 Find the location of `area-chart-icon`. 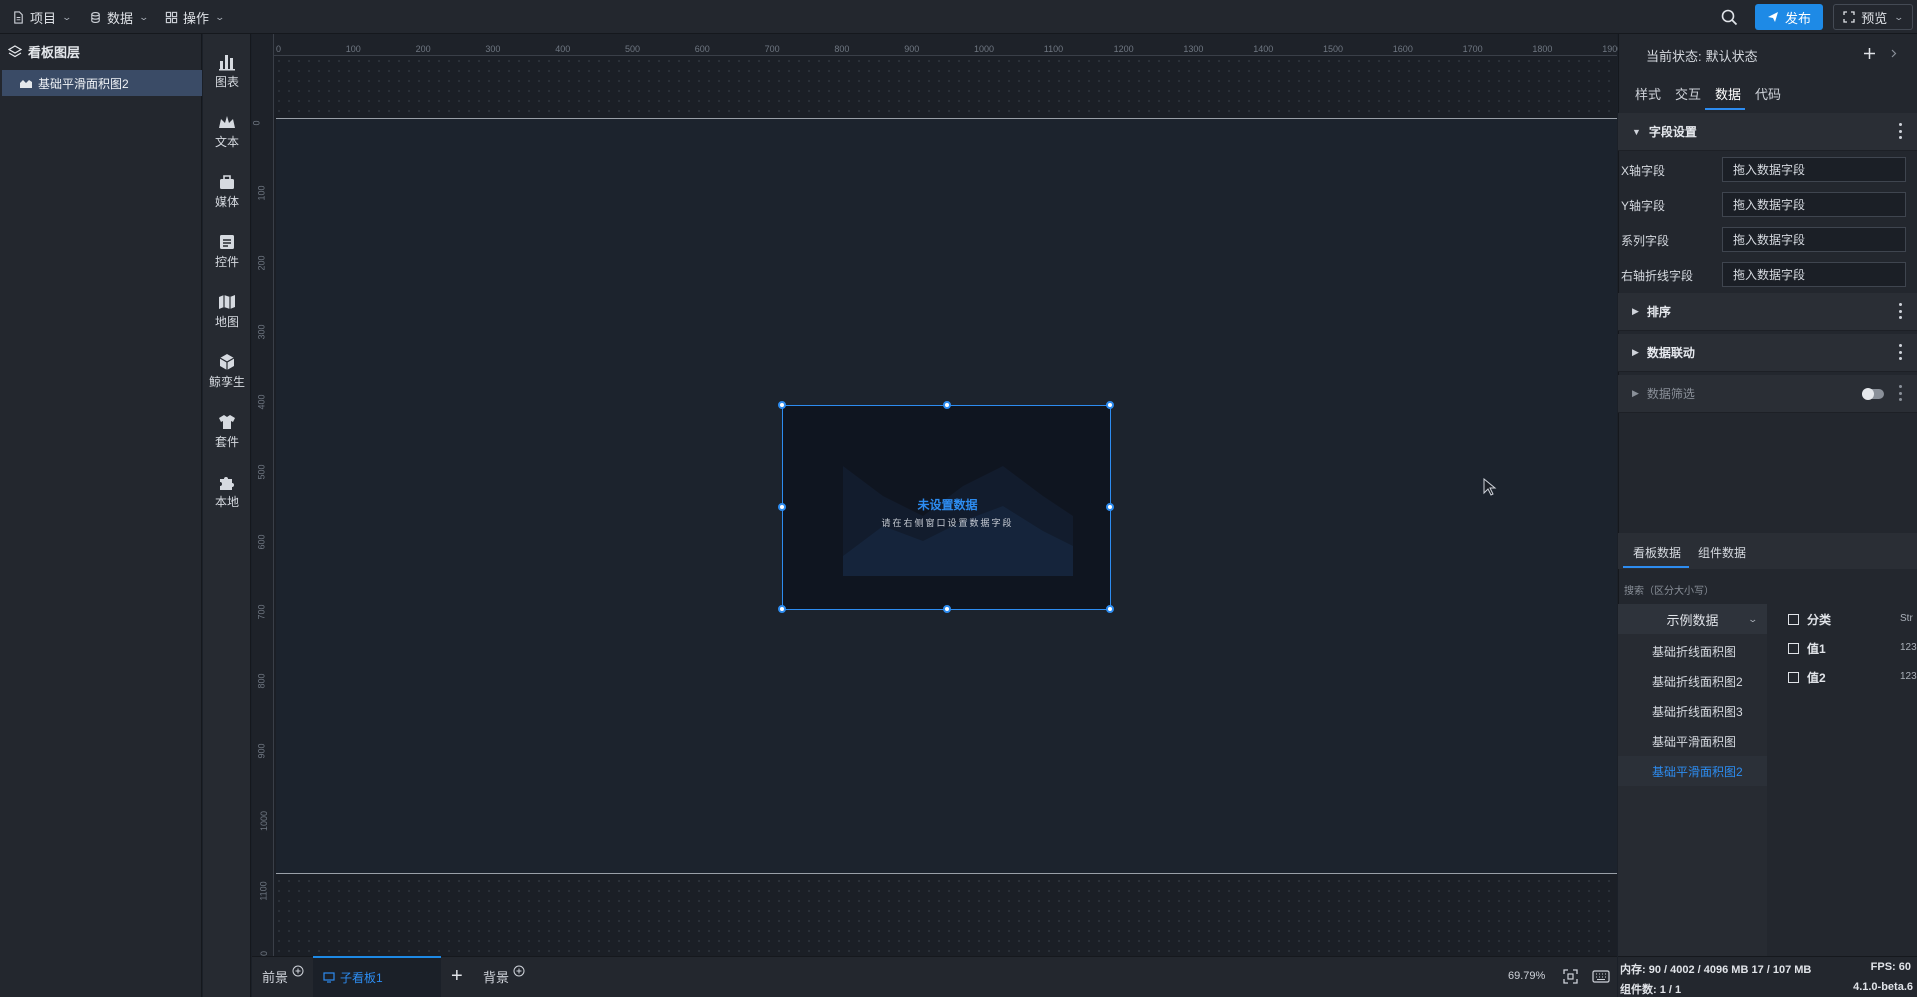

area-chart-icon is located at coordinates (26, 84).